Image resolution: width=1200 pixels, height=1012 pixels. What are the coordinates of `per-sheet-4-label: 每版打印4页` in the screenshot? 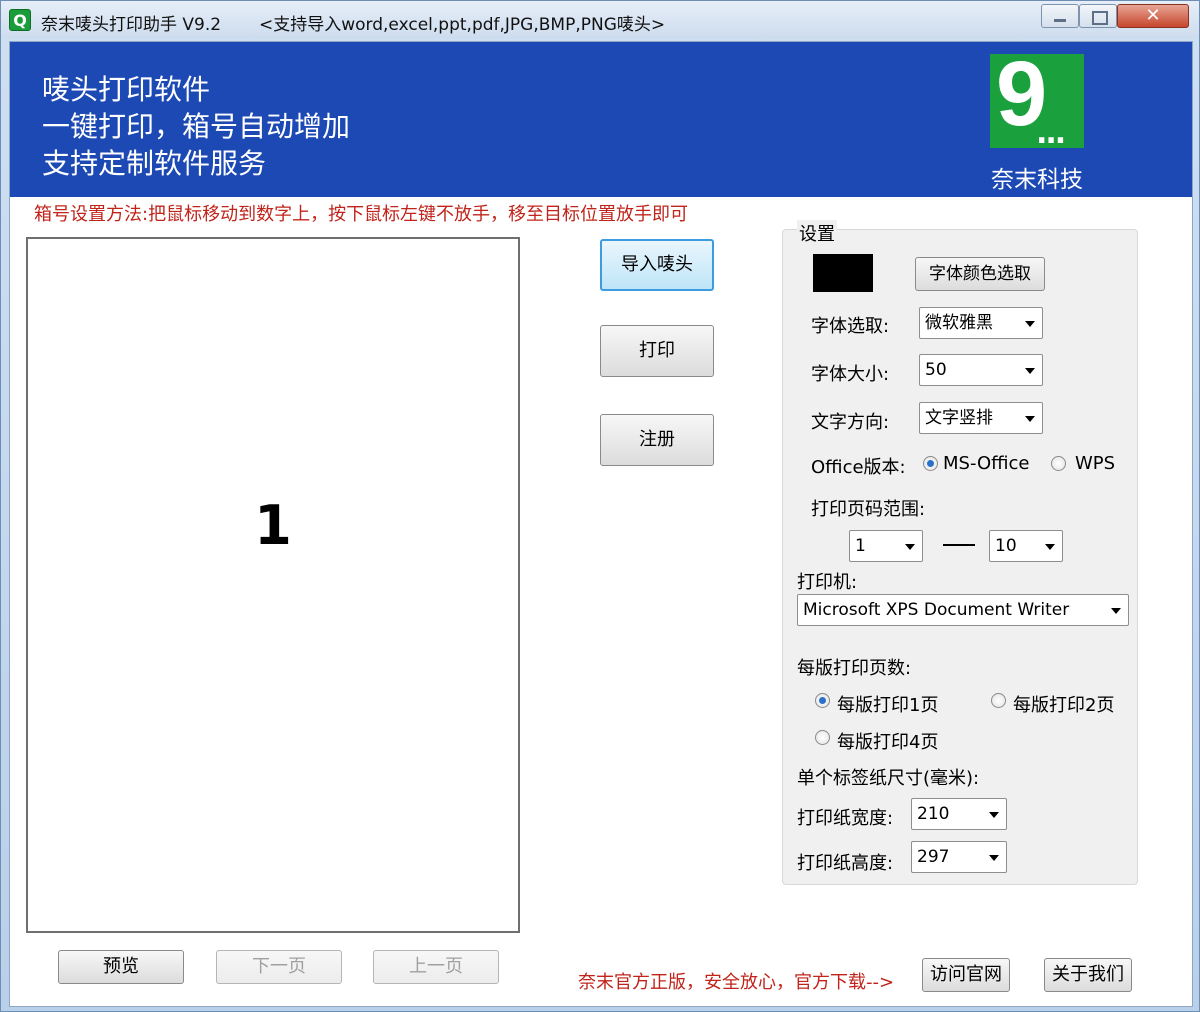 It's located at (887, 741).